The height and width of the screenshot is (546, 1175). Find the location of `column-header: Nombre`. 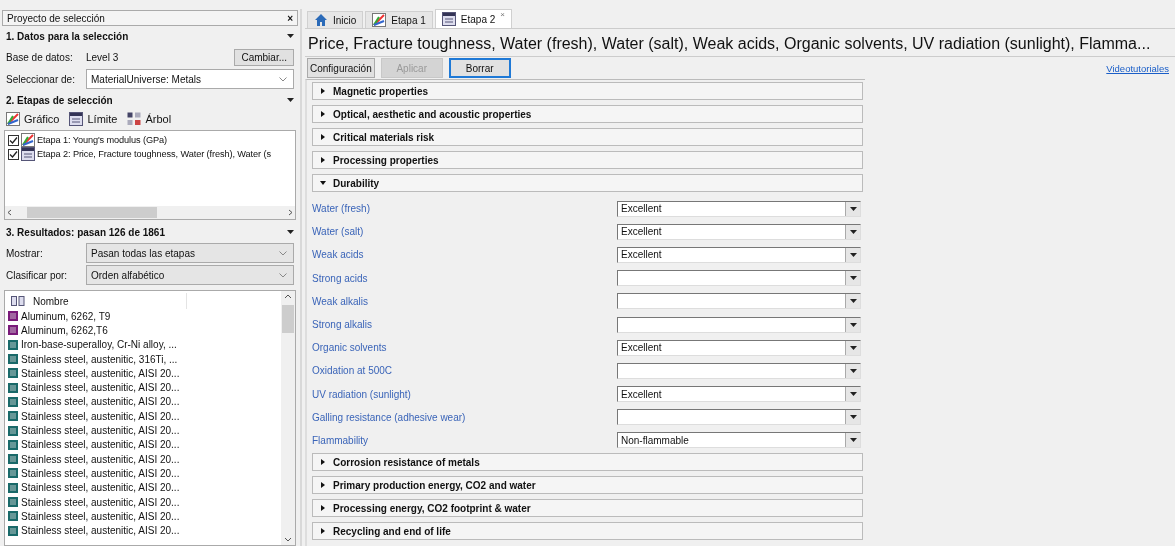

column-header: Nombre is located at coordinates (51, 301).